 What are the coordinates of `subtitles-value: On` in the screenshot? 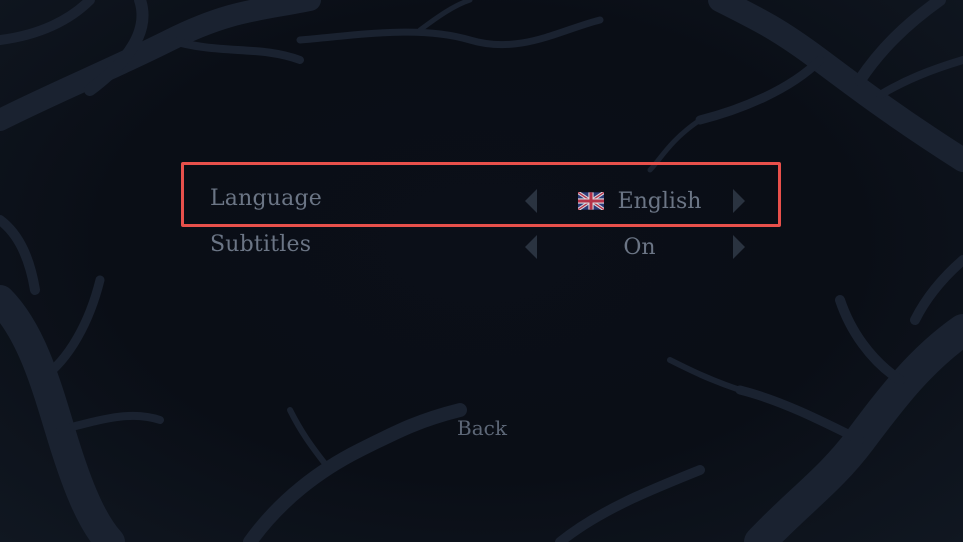 It's located at (639, 247).